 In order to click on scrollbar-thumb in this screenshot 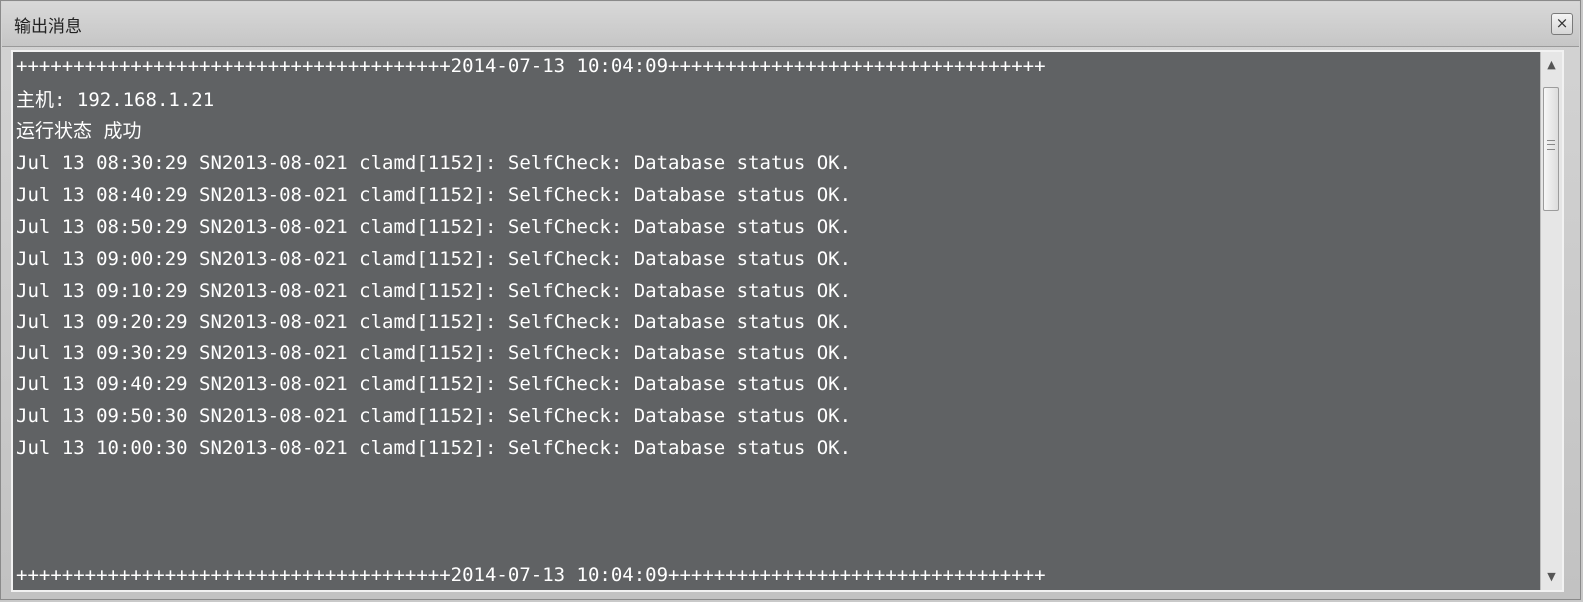, I will do `click(1551, 149)`.